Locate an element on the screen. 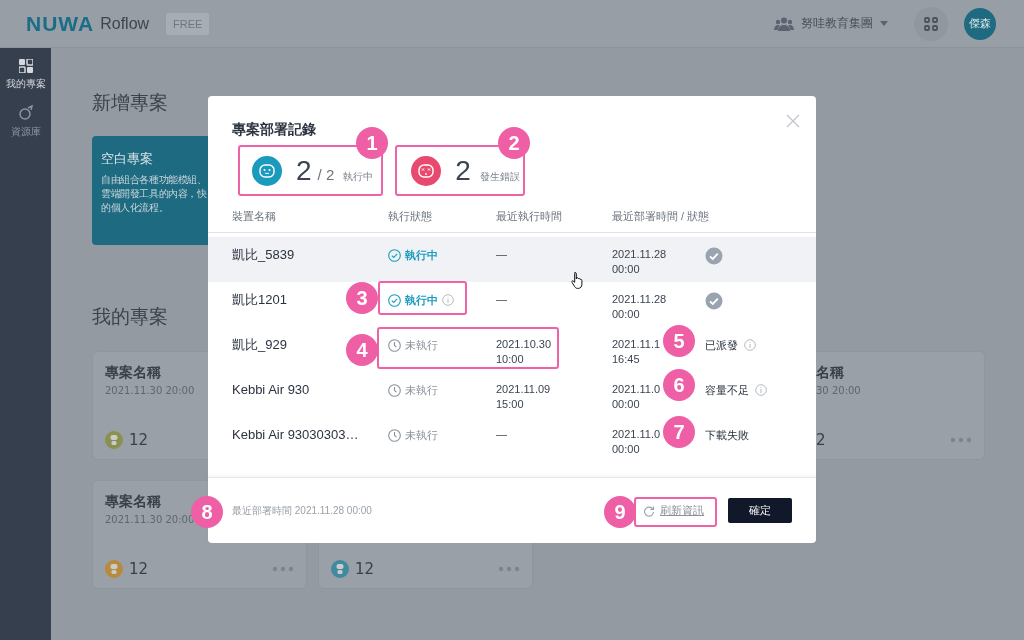 The image size is (1024, 640). last-run-time: 15:00 is located at coordinates (510, 404).